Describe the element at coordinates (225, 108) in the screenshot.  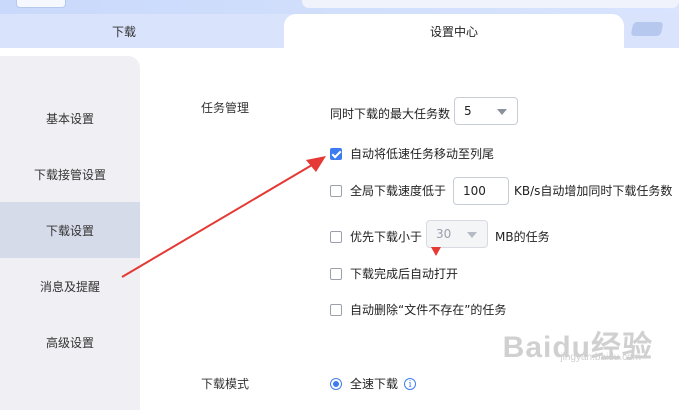
I see `section-title-task-management: 任务管理` at that location.